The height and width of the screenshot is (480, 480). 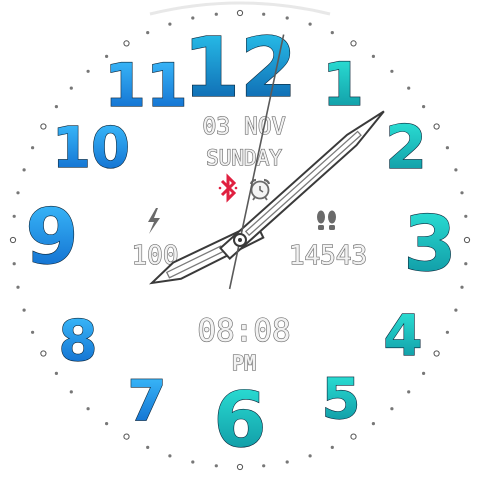 What do you see at coordinates (78, 341) in the screenshot?
I see `numeral-8: 8` at bounding box center [78, 341].